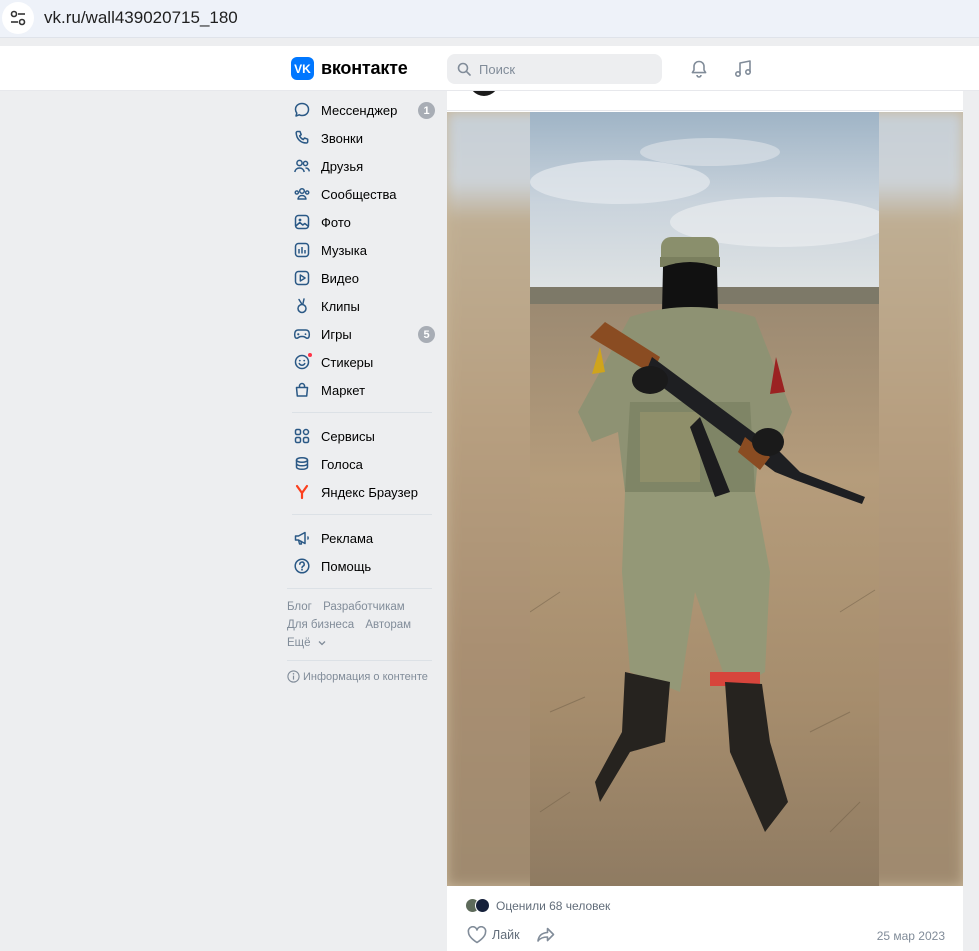 The image size is (979, 951). I want to click on menu-label: Маркет, so click(343, 390).